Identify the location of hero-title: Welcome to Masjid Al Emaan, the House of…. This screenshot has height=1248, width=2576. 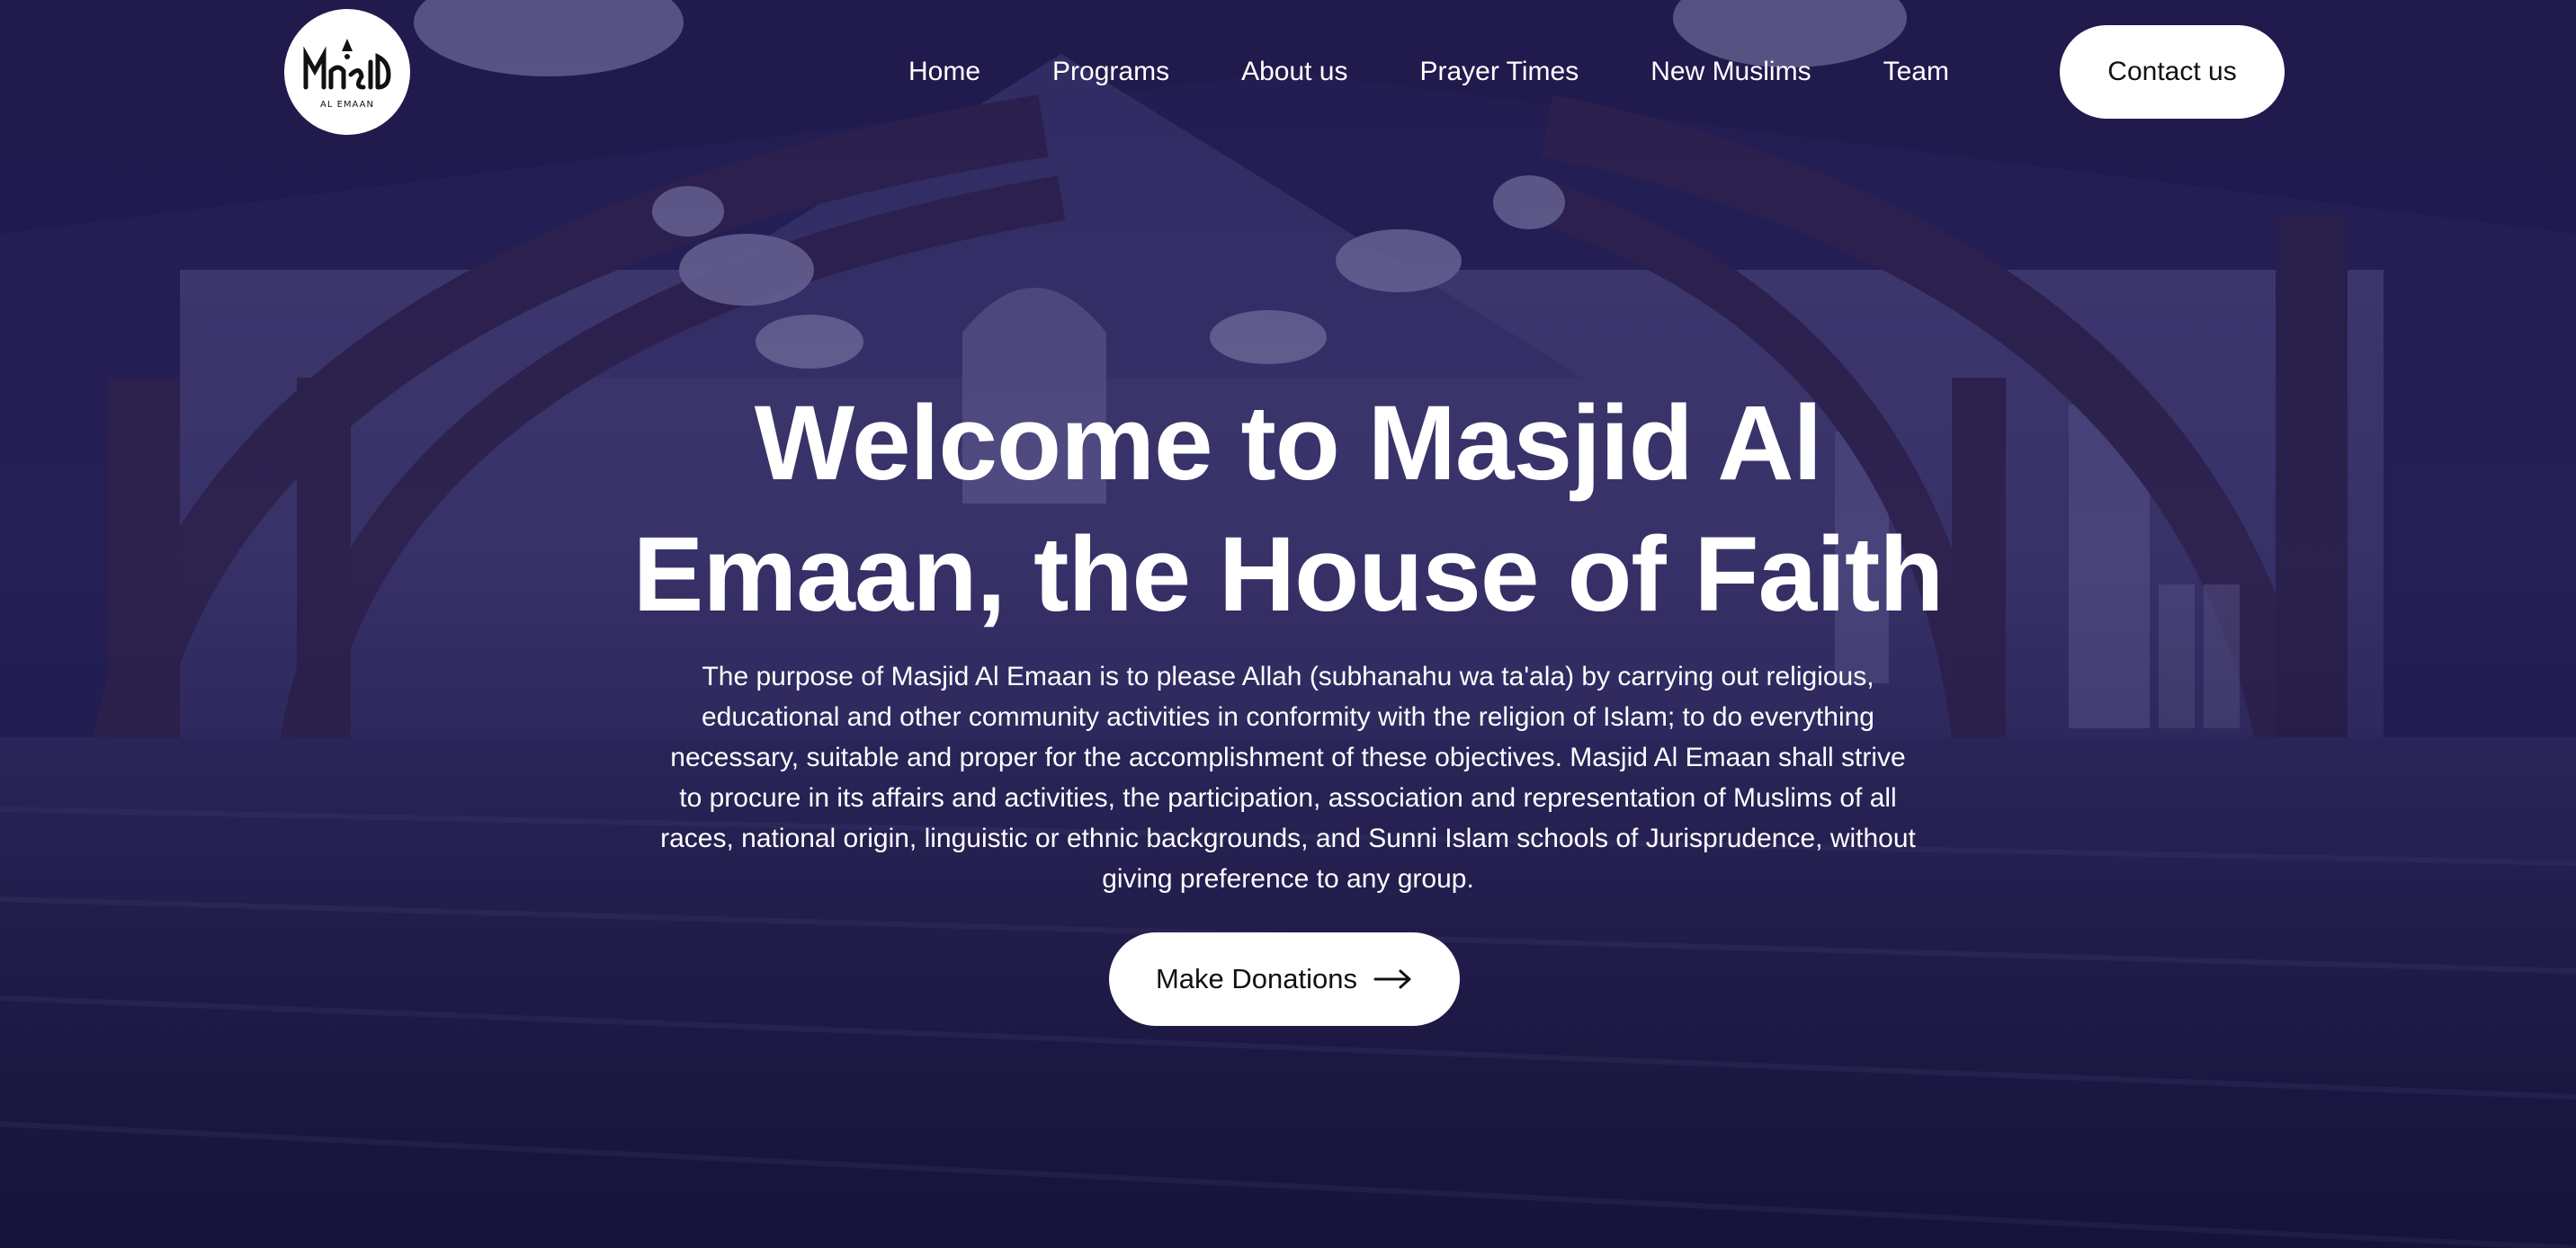
(1288, 509).